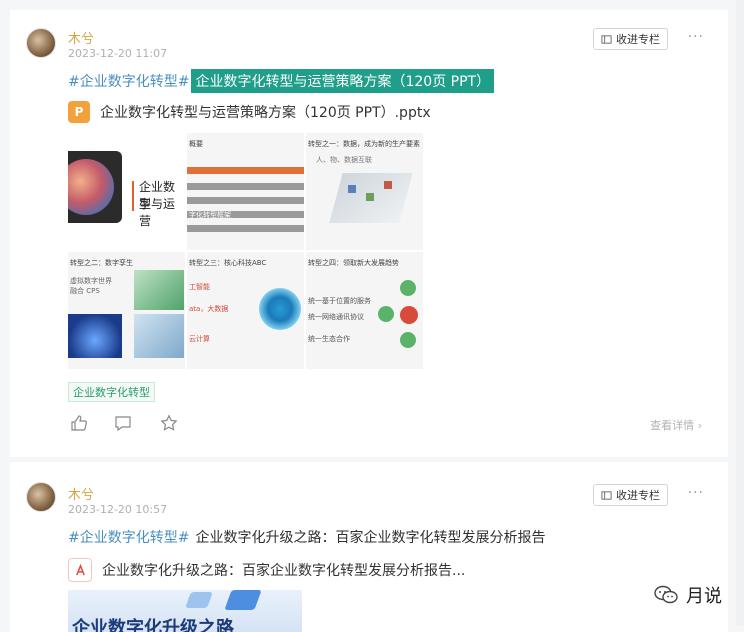 This screenshot has width=744, height=632. I want to click on slide-thumbnail: 转型之二：数字孪生 虚拟数字世界 融合 CPS, so click(126, 310).